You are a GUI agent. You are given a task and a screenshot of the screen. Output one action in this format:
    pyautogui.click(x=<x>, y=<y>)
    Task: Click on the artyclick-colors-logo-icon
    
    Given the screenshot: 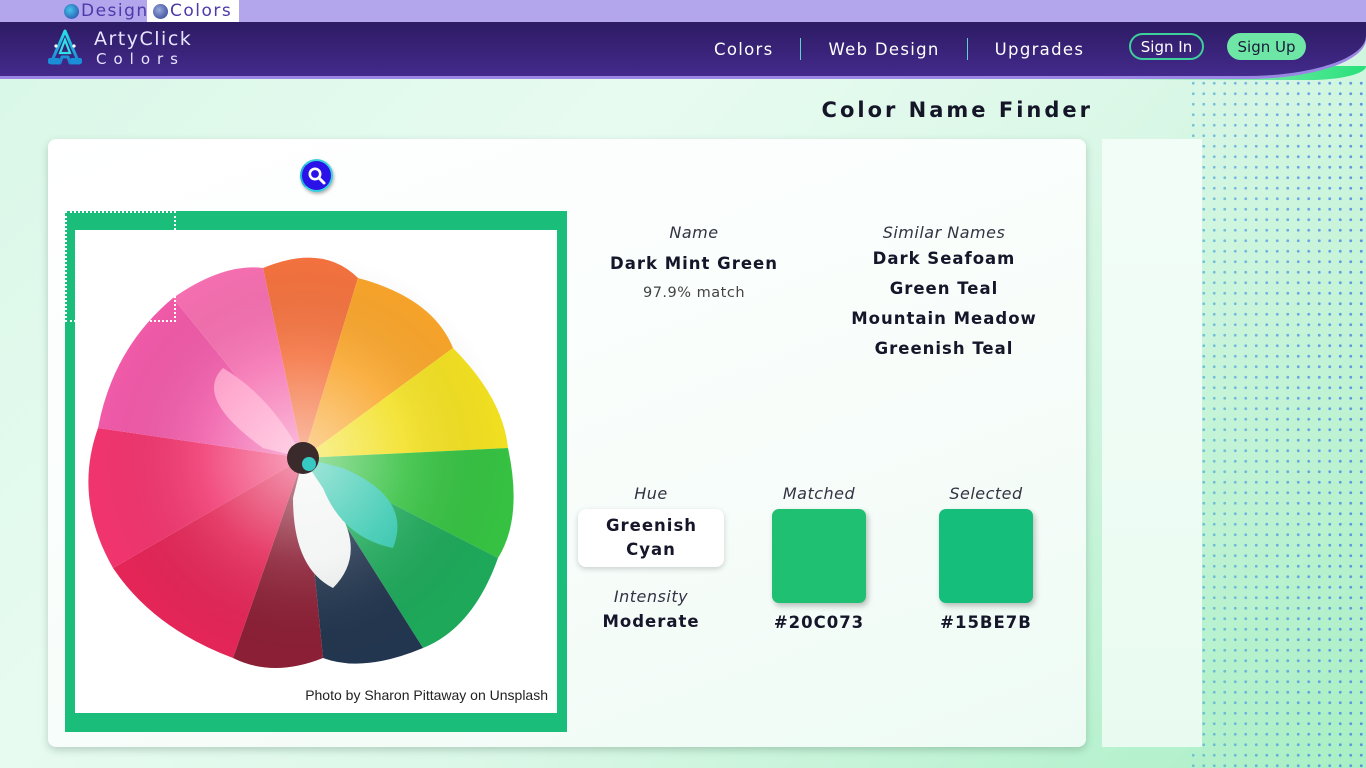 What is the action you would take?
    pyautogui.click(x=160, y=11)
    